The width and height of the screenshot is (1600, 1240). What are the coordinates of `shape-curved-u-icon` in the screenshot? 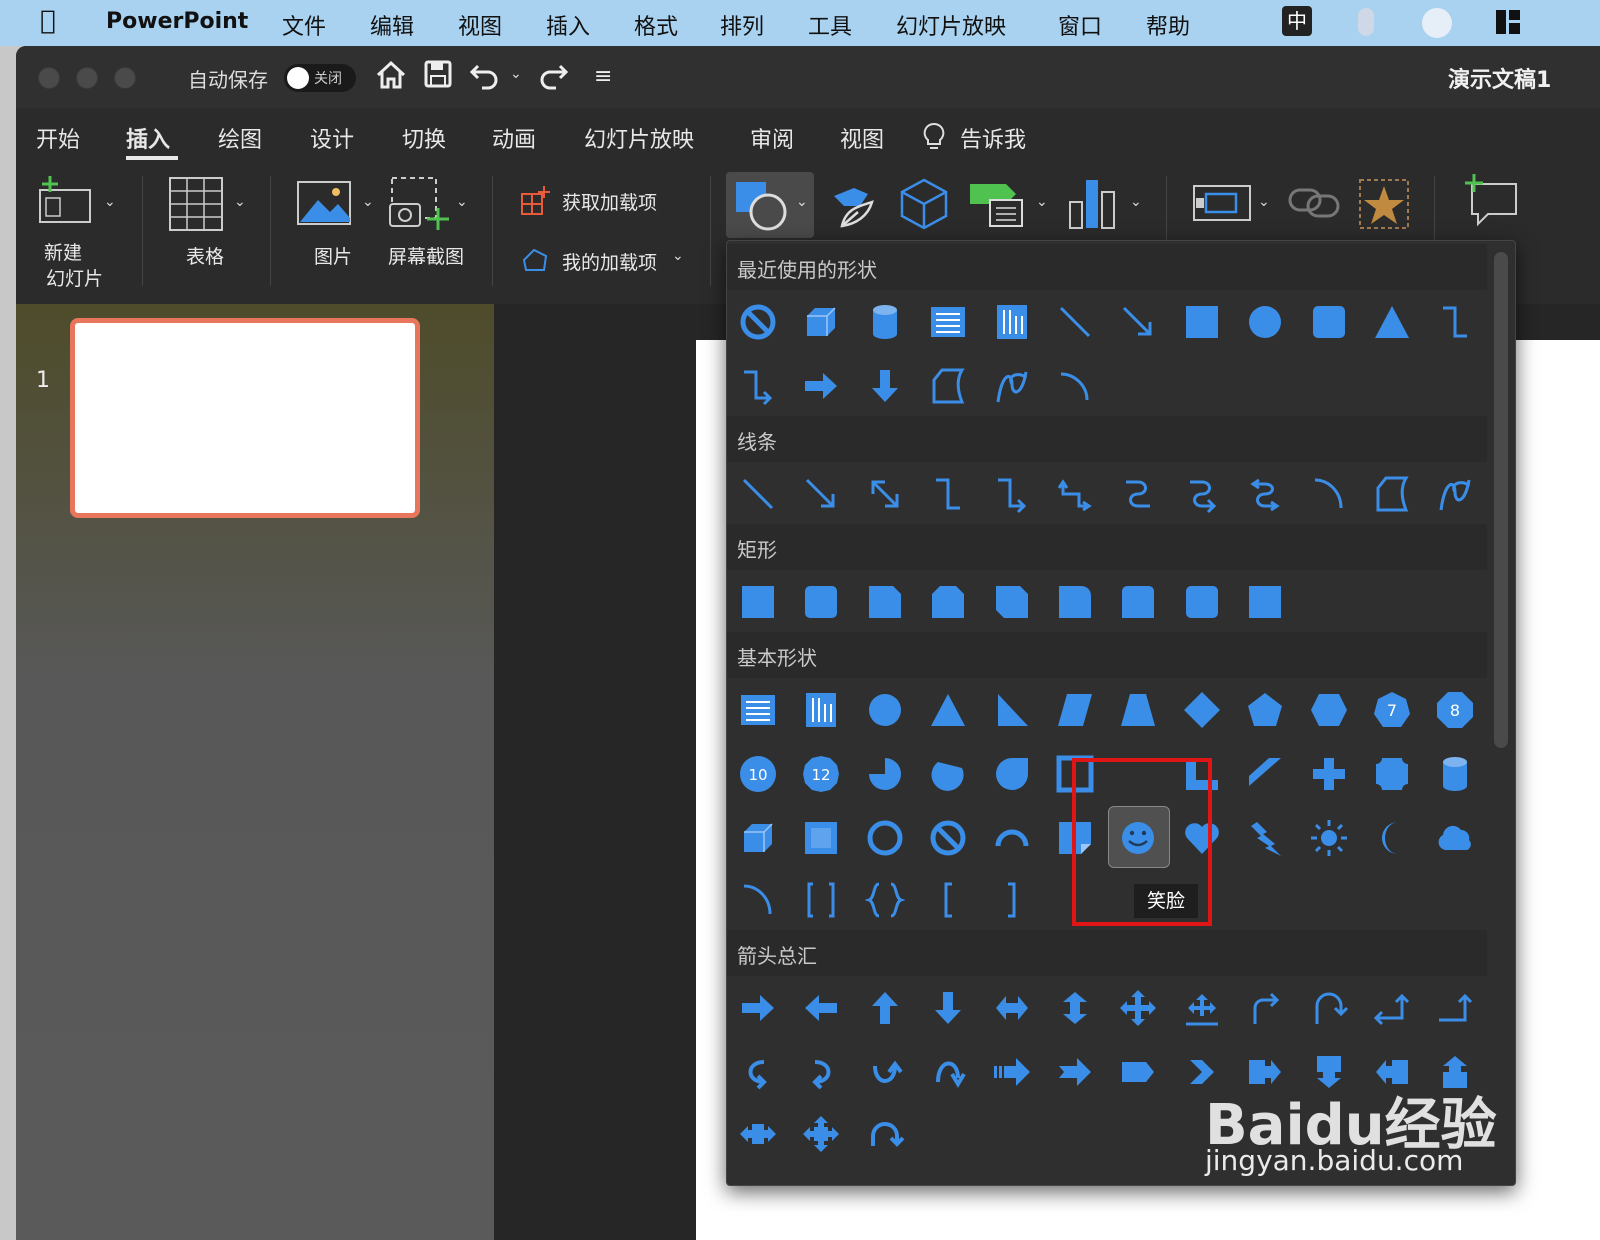 It's located at (885, 1072).